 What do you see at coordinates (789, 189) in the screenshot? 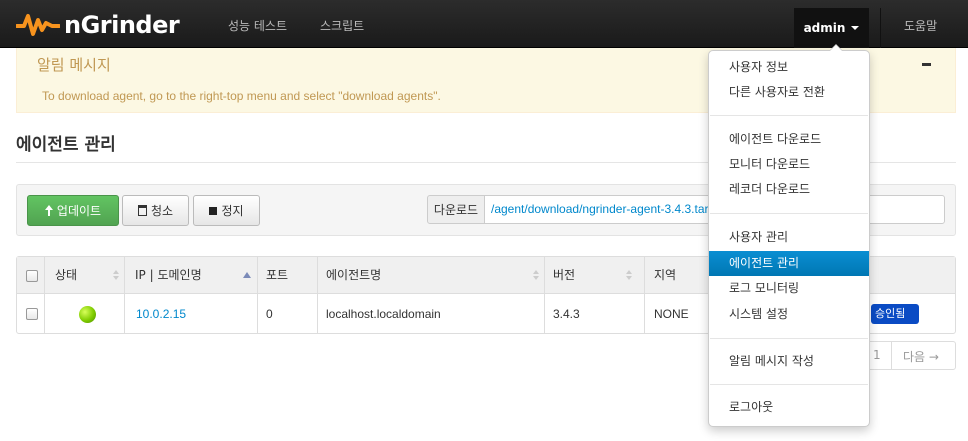
I see `menu-download-recorder: 레코더 다운로드` at bounding box center [789, 189].